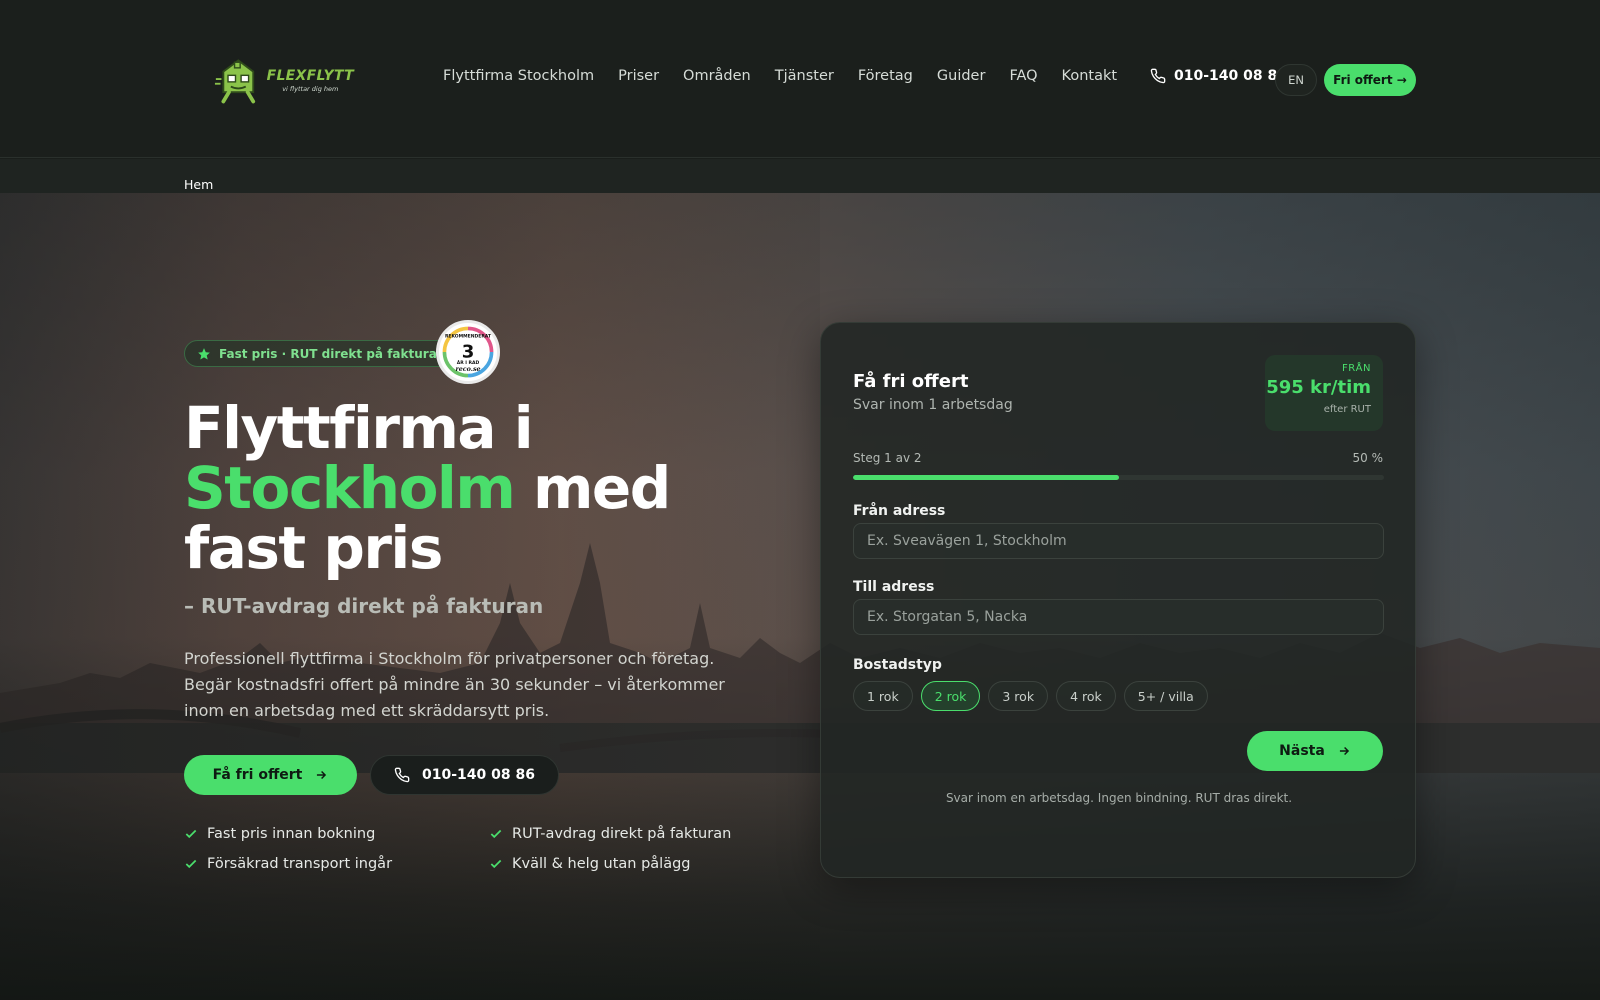 Image resolution: width=1600 pixels, height=1000 pixels. Describe the element at coordinates (638, 76) in the screenshot. I see `nav-item-priser: Priser` at that location.